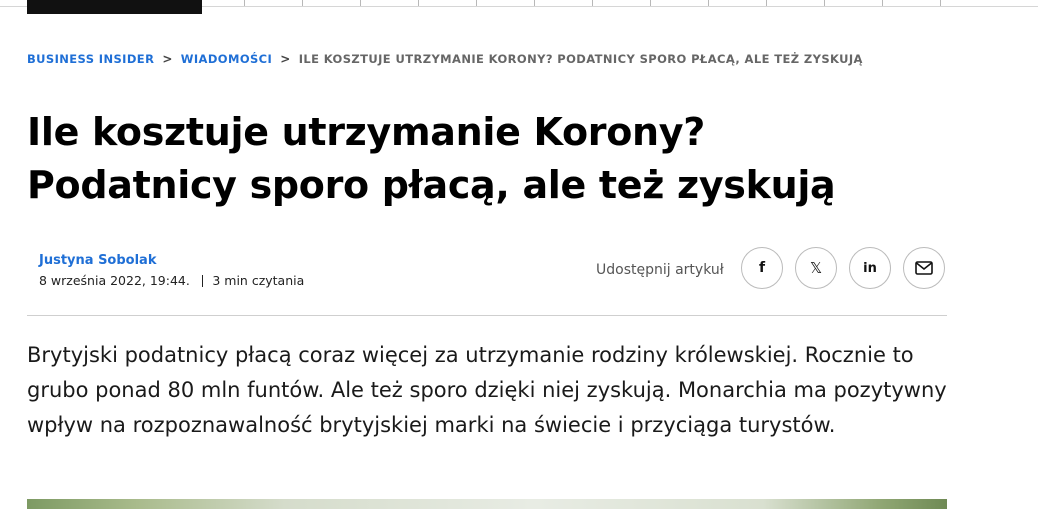 The width and height of the screenshot is (1038, 509). What do you see at coordinates (226, 59) in the screenshot?
I see `breadcrumb-link-wiadomosci: WIADOMOŚCI` at bounding box center [226, 59].